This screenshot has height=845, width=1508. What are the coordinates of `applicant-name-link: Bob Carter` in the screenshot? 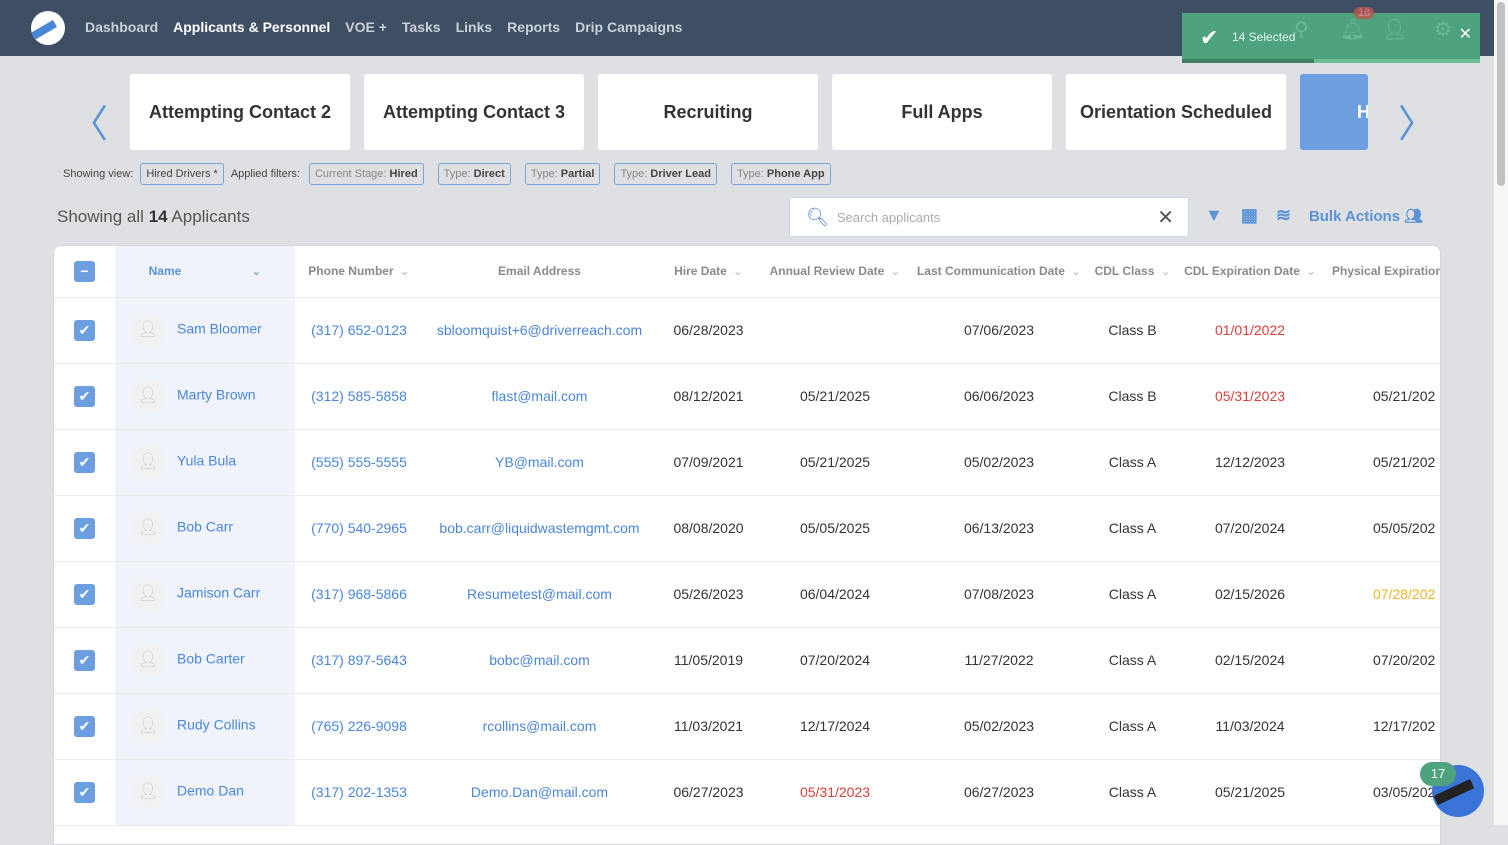 It's located at (211, 659).